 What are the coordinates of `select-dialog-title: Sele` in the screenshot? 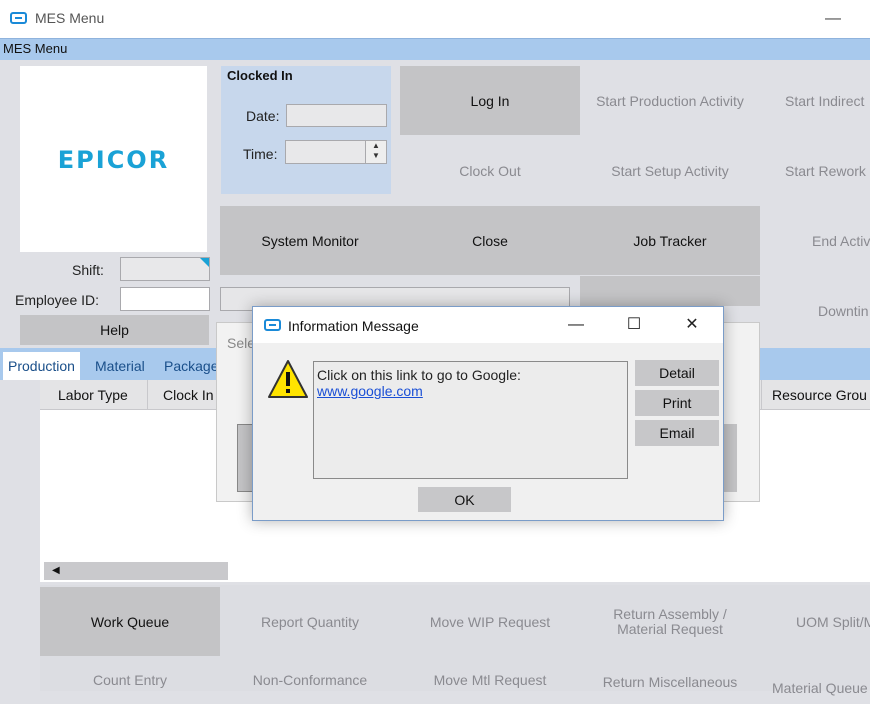 It's located at (241, 343).